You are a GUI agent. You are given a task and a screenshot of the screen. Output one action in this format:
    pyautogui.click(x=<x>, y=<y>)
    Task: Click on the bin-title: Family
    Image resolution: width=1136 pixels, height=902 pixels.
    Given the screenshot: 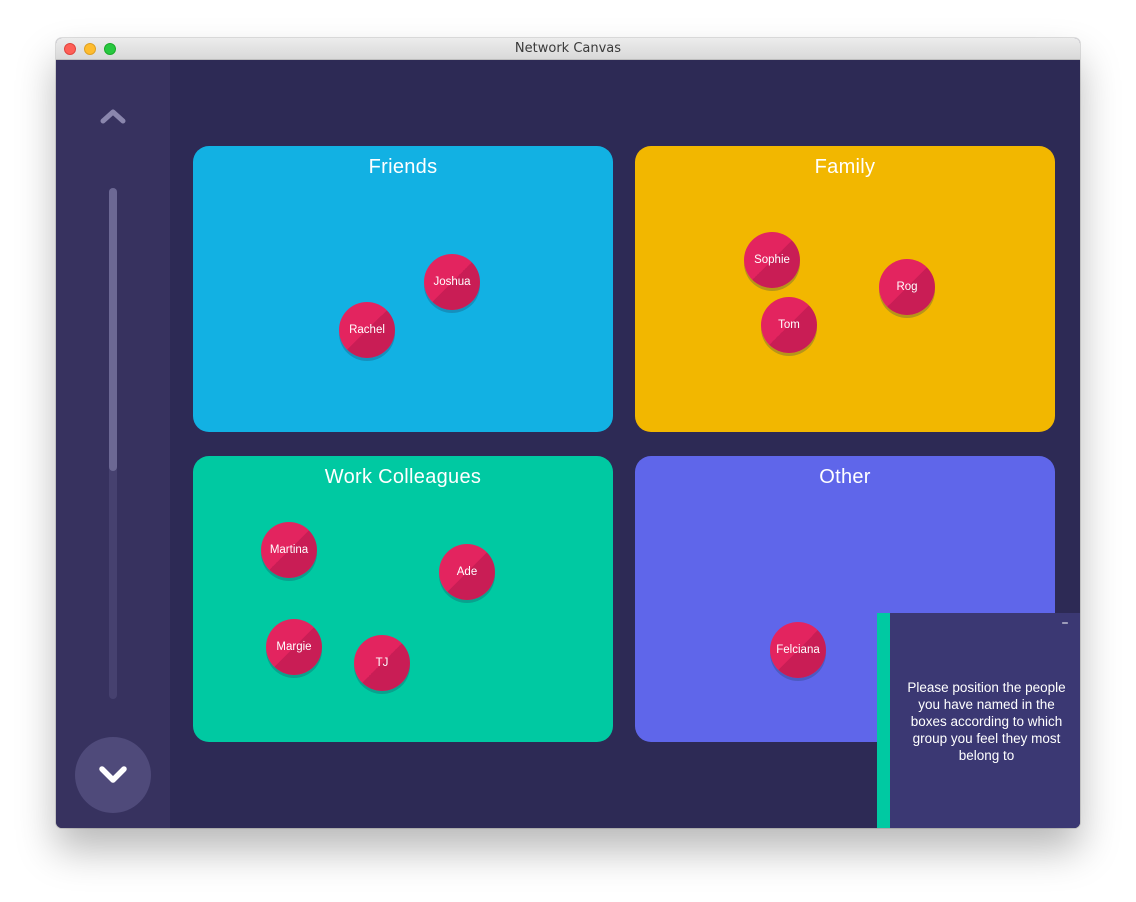 What is the action you would take?
    pyautogui.click(x=845, y=167)
    